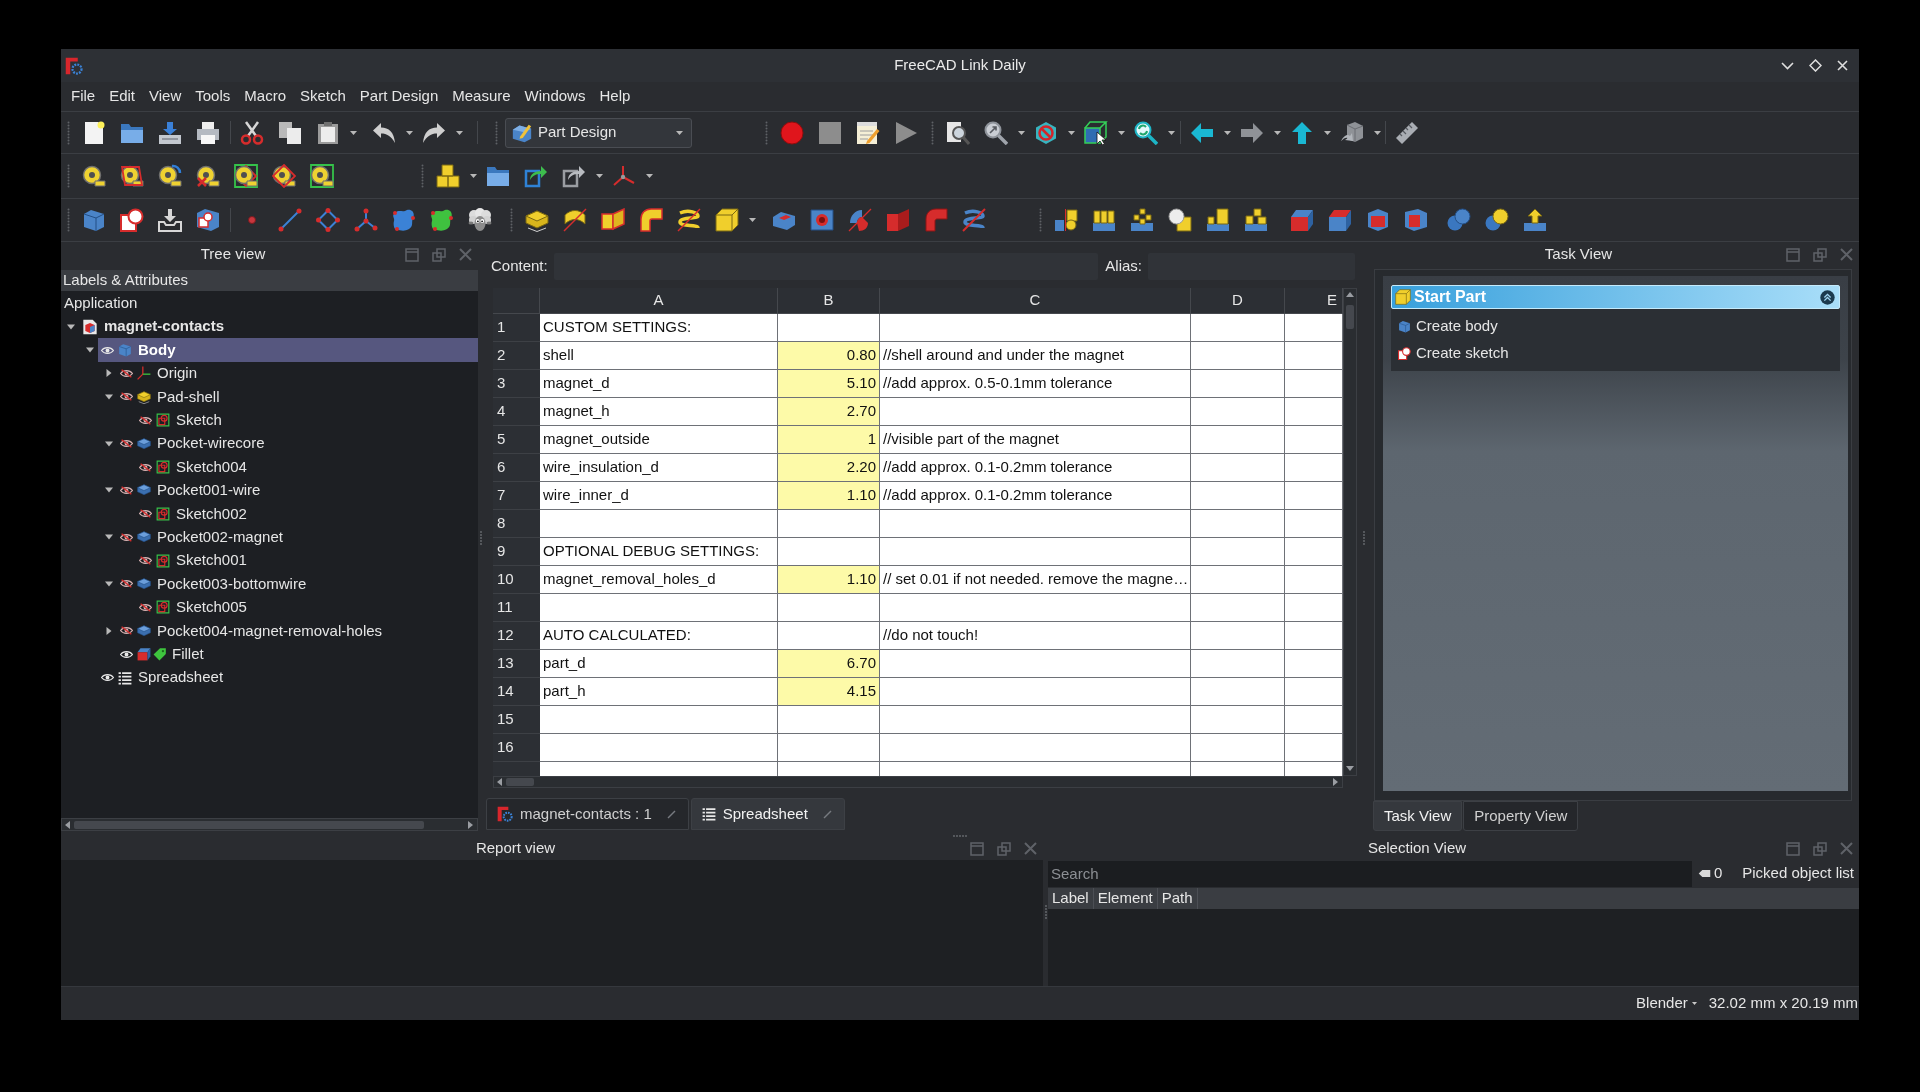  What do you see at coordinates (1453, 353) in the screenshot?
I see `task-link: Create sketch` at bounding box center [1453, 353].